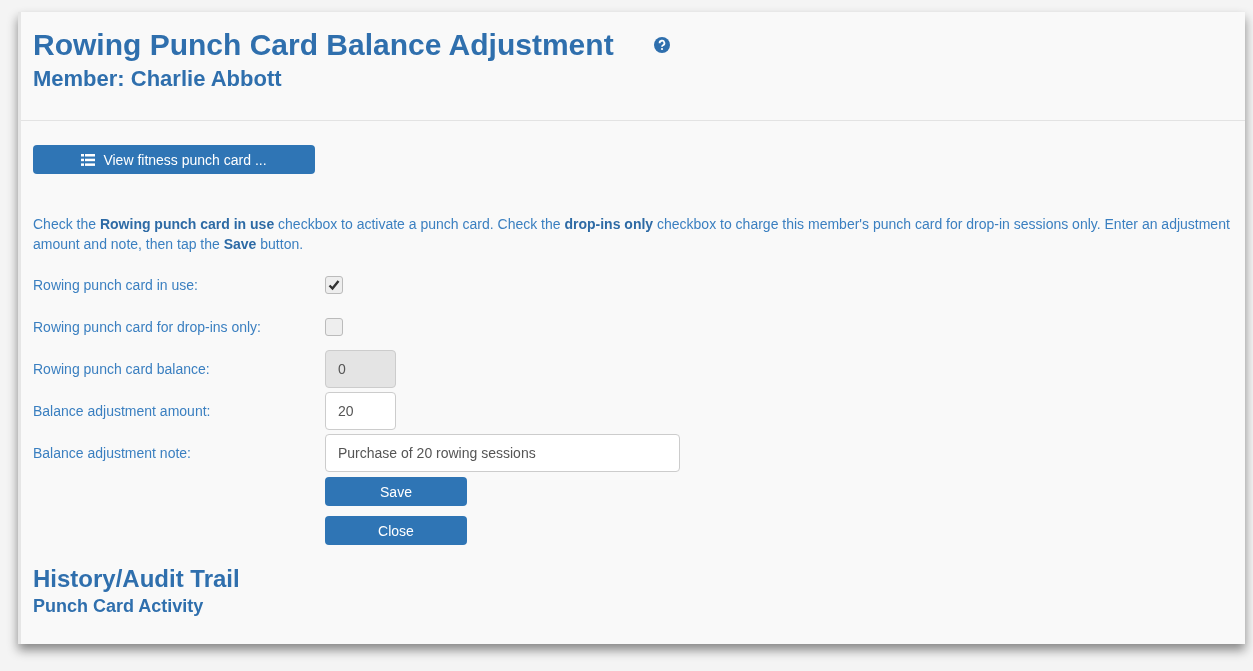 The image size is (1253, 671). What do you see at coordinates (116, 284) in the screenshot?
I see `field-label: Rowing punch card in use:` at bounding box center [116, 284].